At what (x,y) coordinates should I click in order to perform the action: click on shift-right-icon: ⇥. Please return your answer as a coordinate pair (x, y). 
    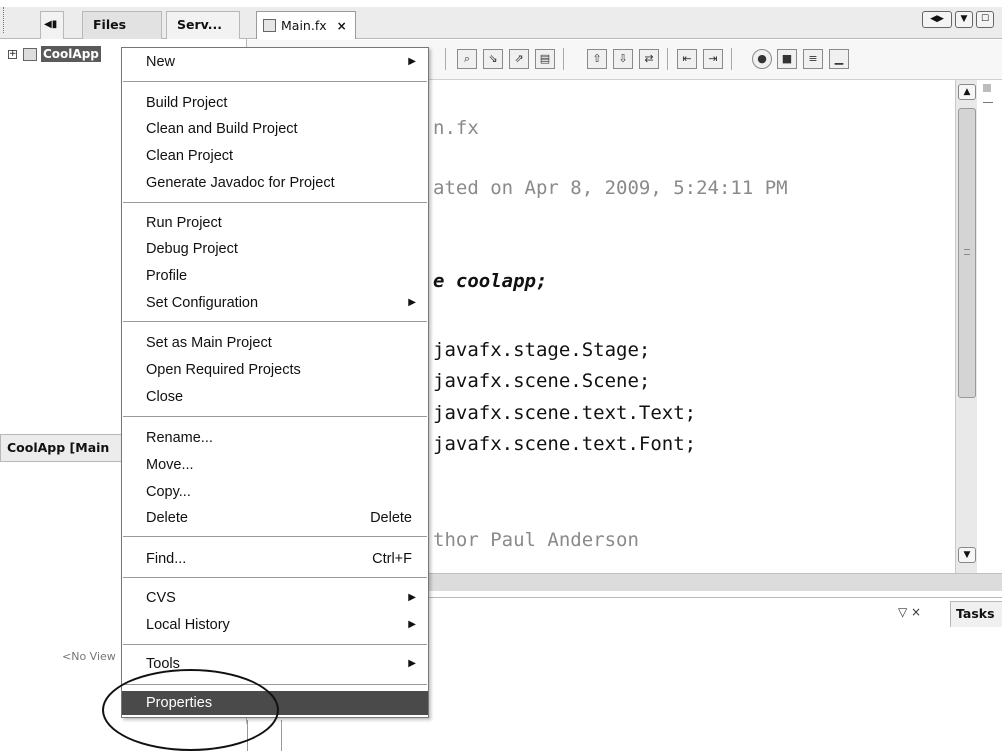
    Looking at the image, I should click on (713, 59).